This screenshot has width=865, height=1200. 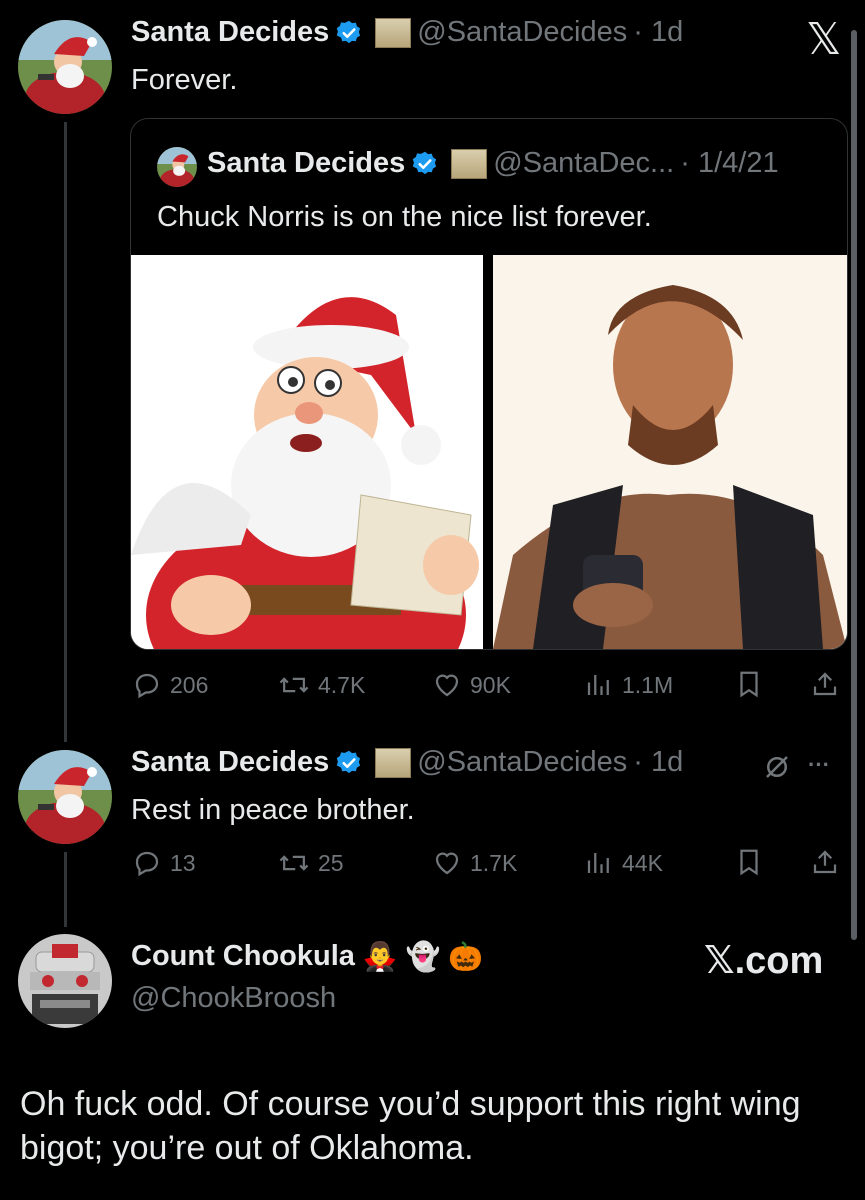 I want to click on reply-button: 13, so click(x=164, y=863).